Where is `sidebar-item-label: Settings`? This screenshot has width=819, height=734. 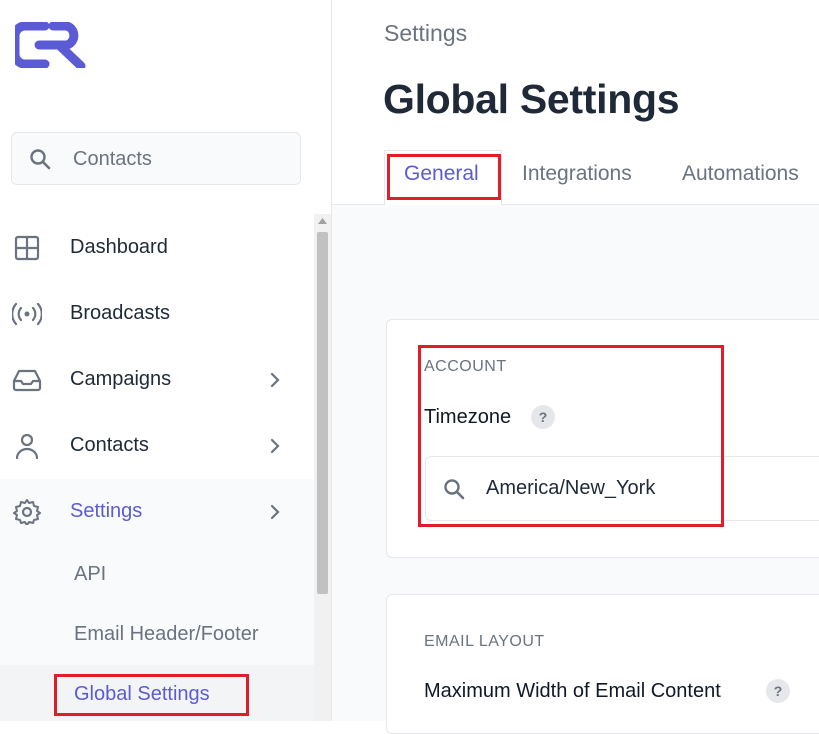 sidebar-item-label: Settings is located at coordinates (106, 511).